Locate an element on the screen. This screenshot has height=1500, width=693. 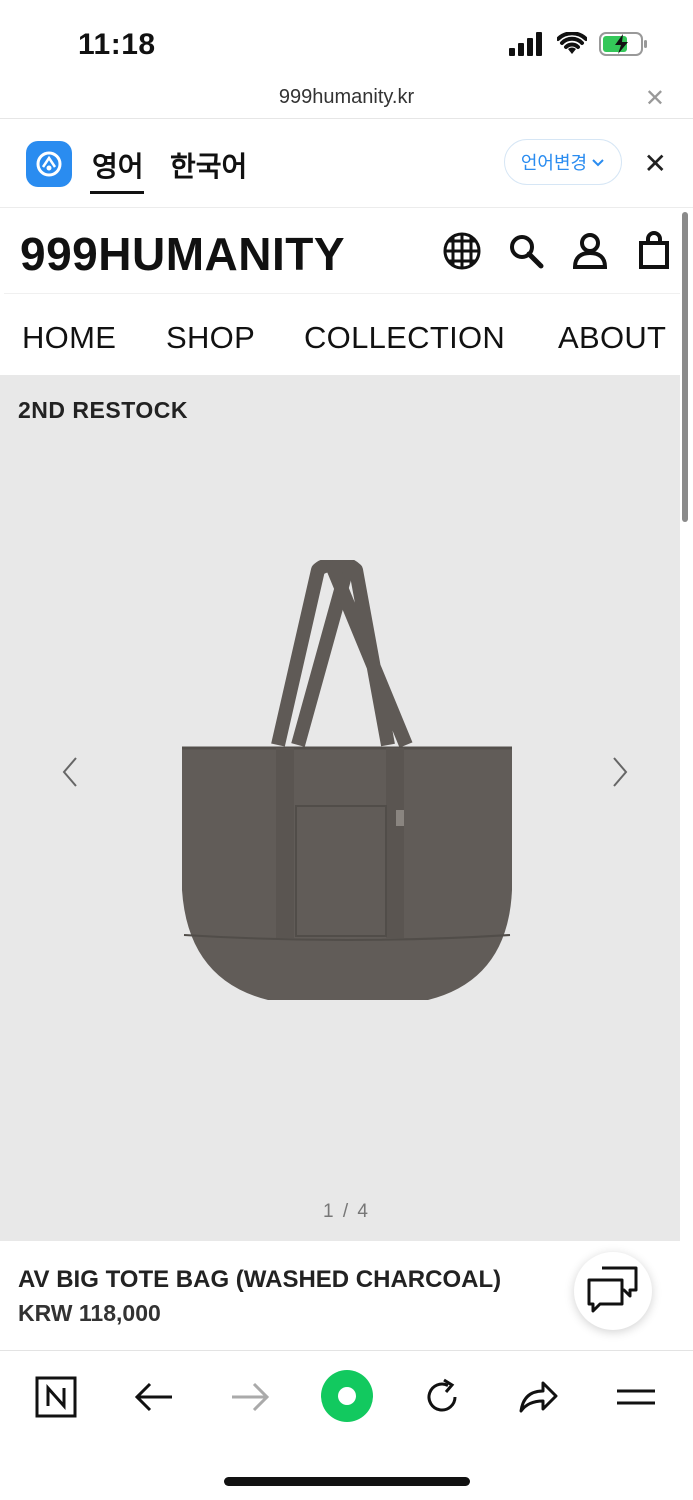
active-tab-underline is located at coordinates (117, 192).